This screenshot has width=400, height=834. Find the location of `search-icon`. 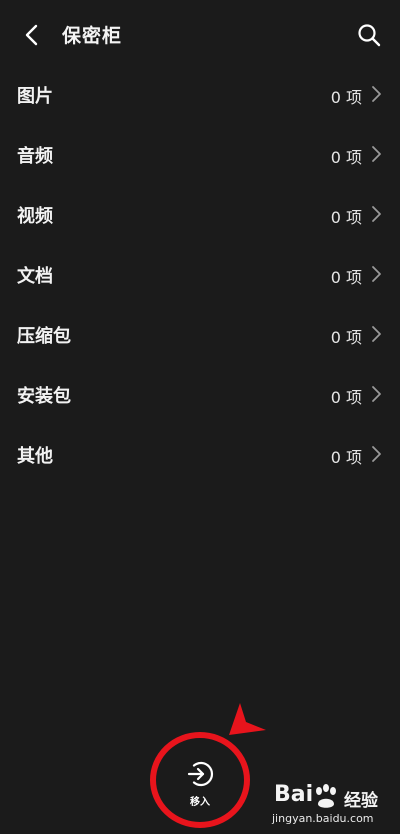

search-icon is located at coordinates (369, 35).